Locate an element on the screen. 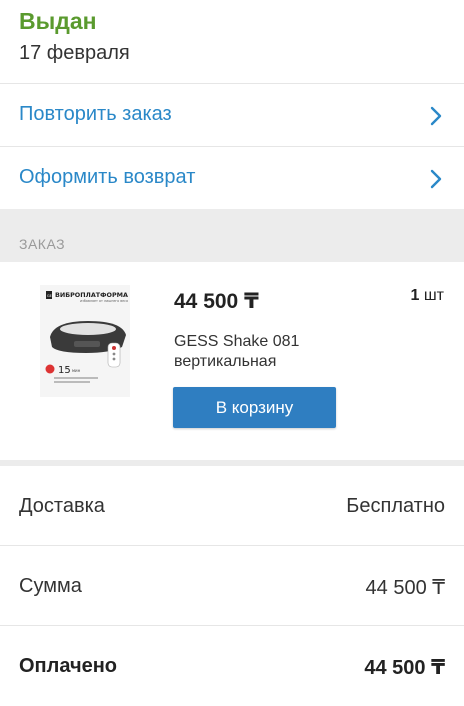 The width and height of the screenshot is (464, 706). sum-label: Сумма is located at coordinates (50, 586).